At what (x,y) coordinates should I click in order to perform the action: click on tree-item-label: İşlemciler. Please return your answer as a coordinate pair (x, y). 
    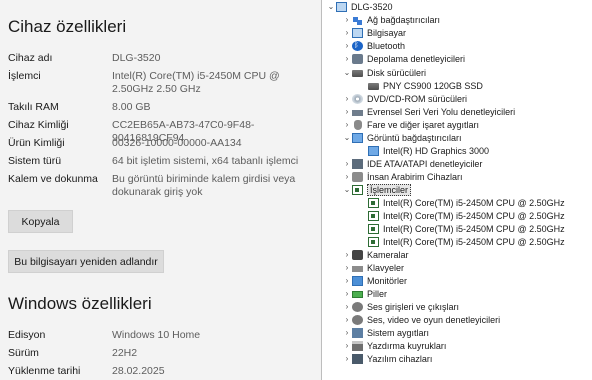
    Looking at the image, I should click on (389, 189).